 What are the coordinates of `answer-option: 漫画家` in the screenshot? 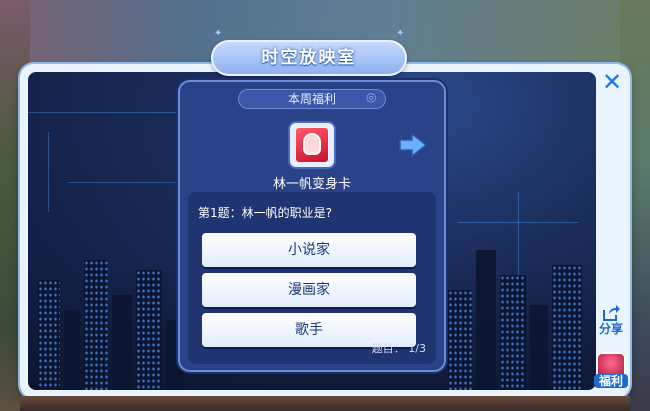 It's located at (309, 290).